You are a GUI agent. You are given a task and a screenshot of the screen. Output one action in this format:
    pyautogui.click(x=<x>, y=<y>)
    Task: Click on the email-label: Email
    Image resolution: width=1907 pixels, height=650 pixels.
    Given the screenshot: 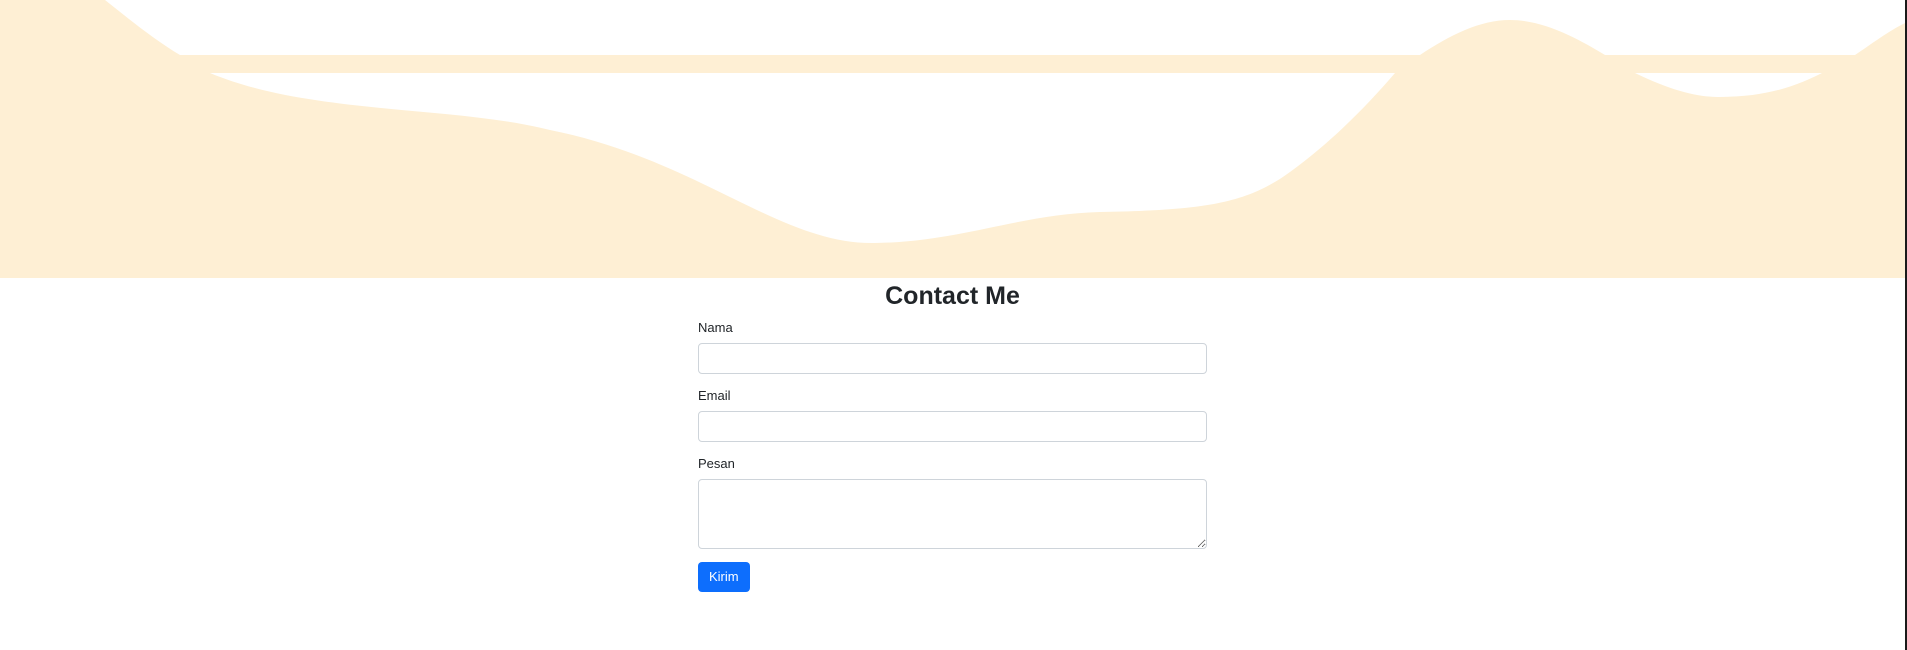 What is the action you would take?
    pyautogui.click(x=714, y=395)
    